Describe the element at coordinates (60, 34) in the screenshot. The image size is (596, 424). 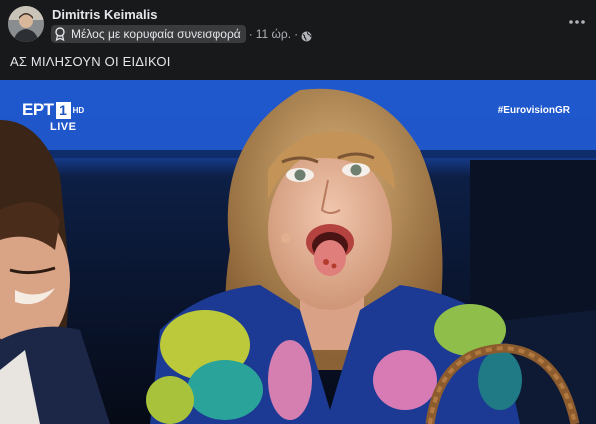
I see `top-contributor-badge-icon` at that location.